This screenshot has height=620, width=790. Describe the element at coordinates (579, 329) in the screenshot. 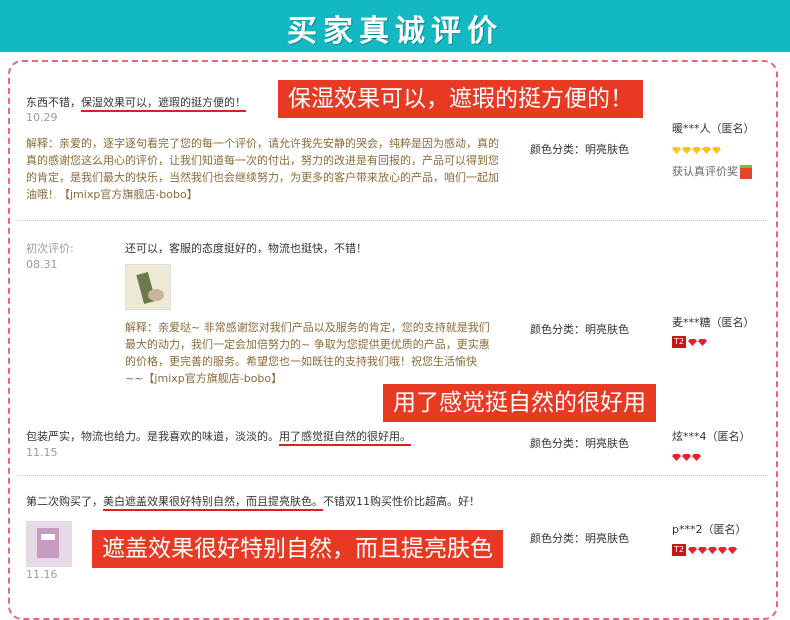

I see `review-2-category: 颜色分类：明亮肤色` at that location.